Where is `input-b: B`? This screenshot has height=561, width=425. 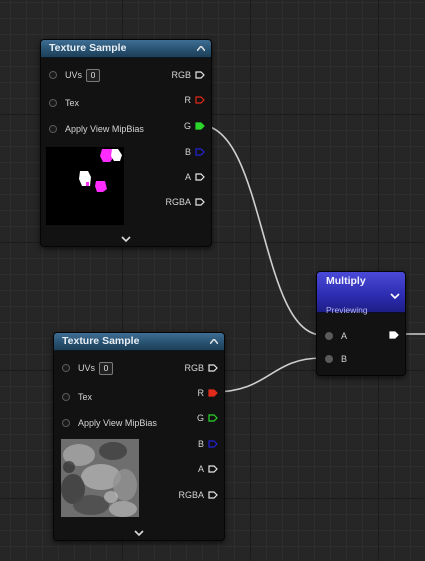
input-b: B is located at coordinates (336, 359).